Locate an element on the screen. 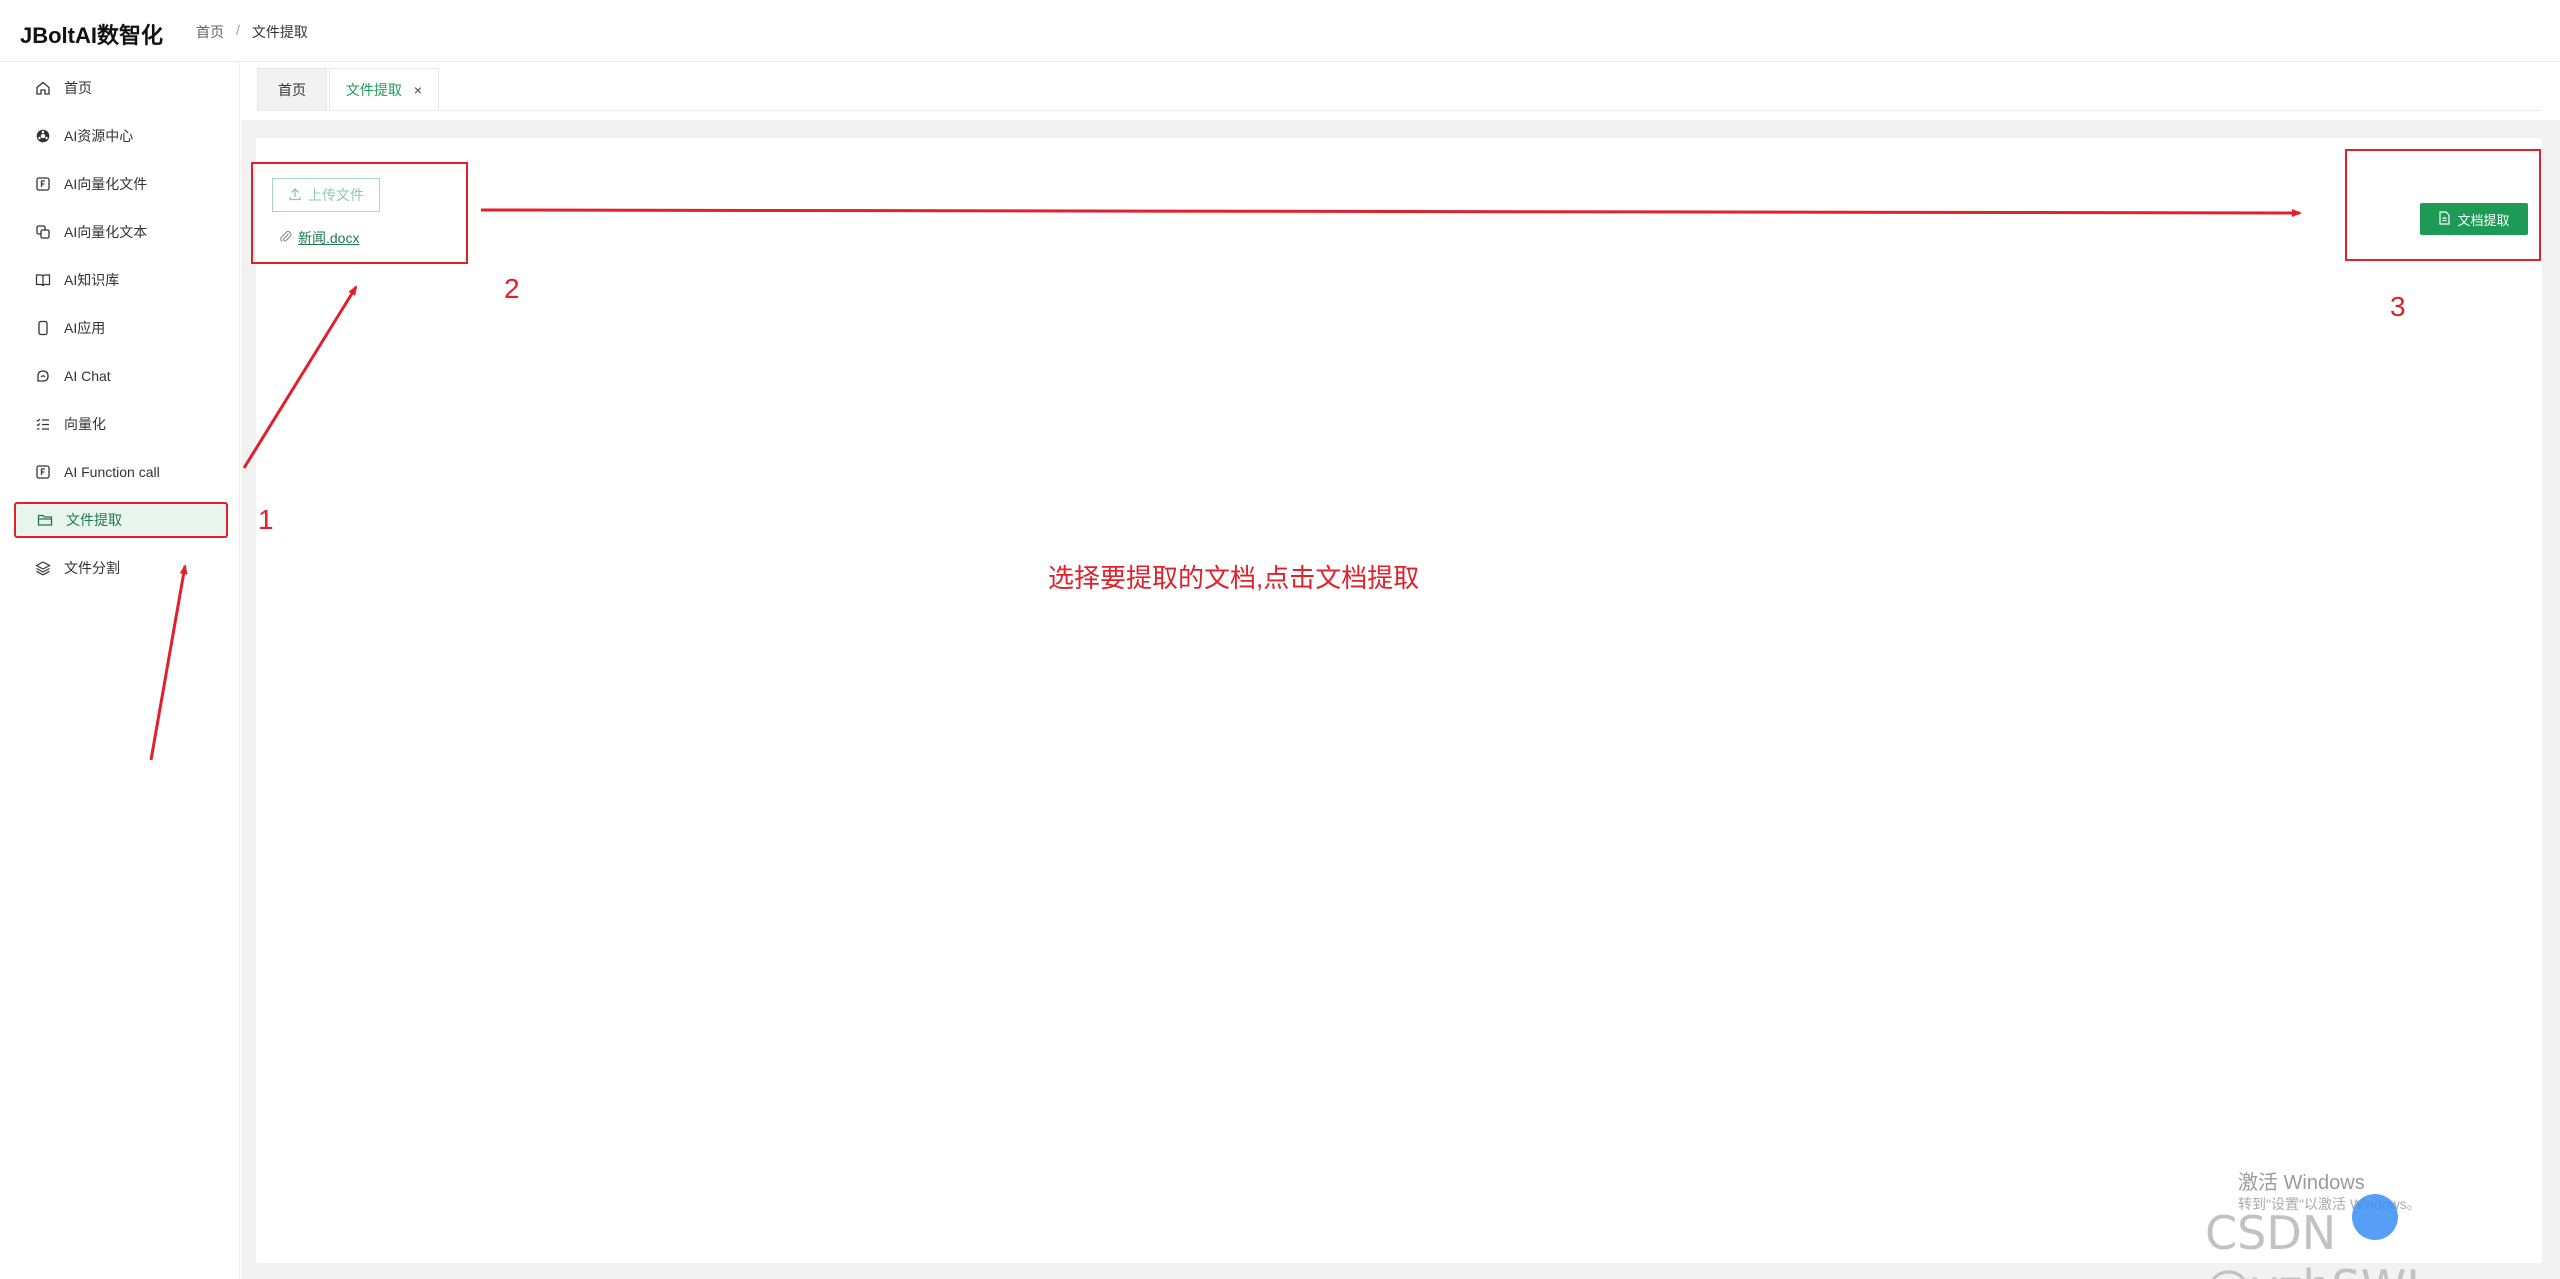 This screenshot has width=2560, height=1279. arrow-to-upload is located at coordinates (300, 377).